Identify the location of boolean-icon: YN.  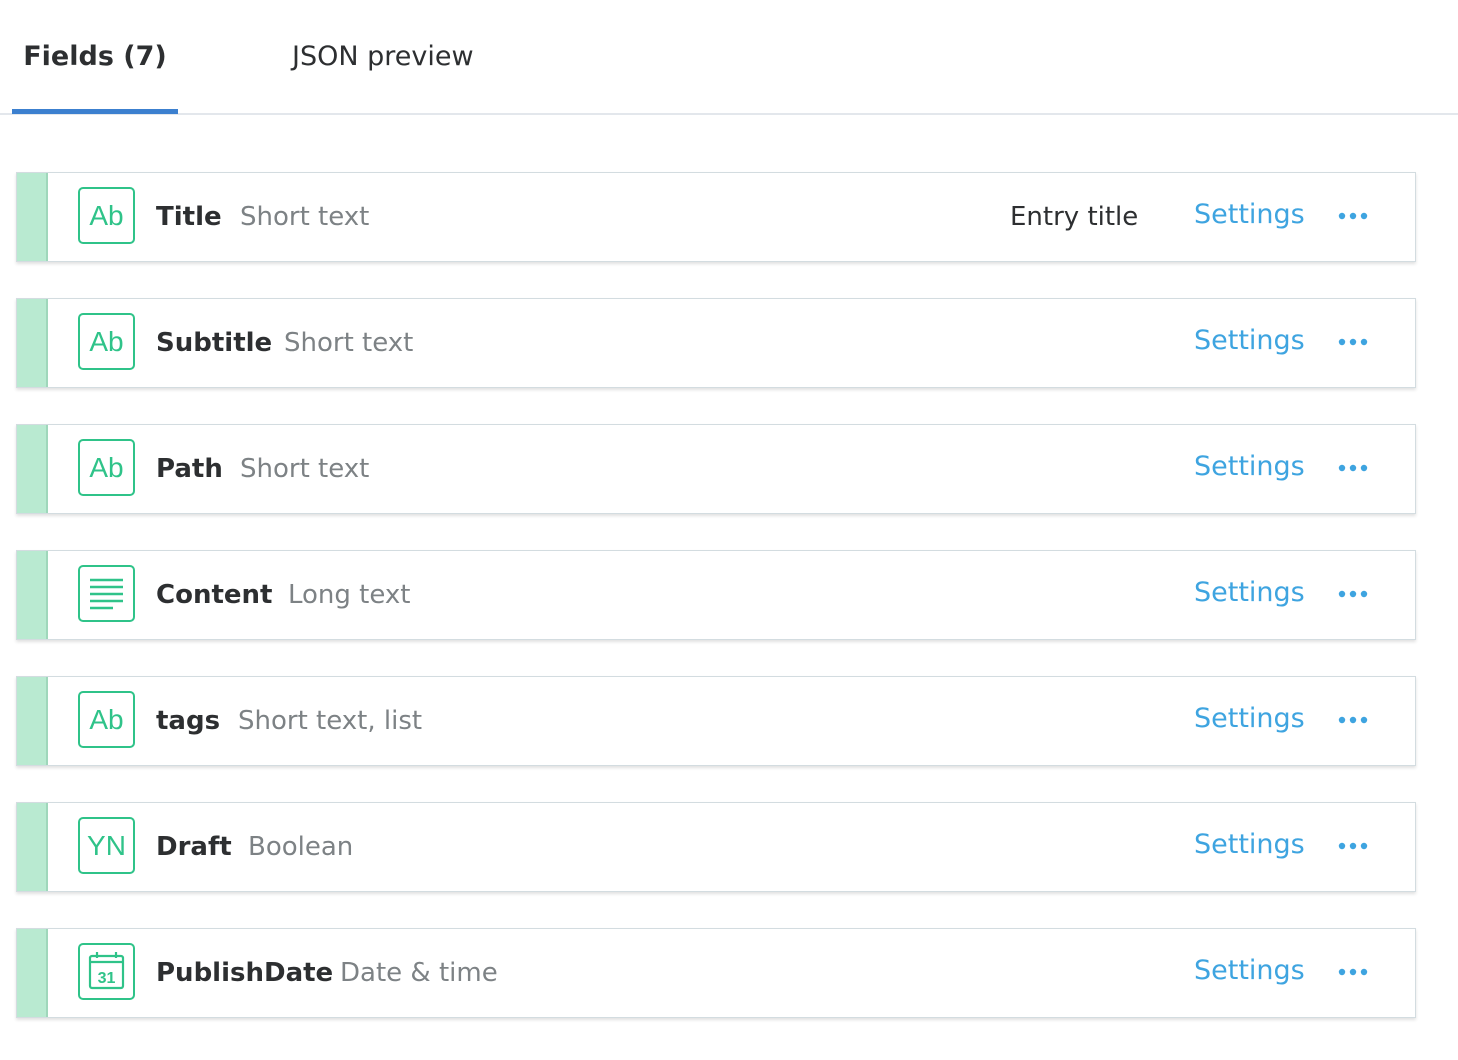
(106, 845).